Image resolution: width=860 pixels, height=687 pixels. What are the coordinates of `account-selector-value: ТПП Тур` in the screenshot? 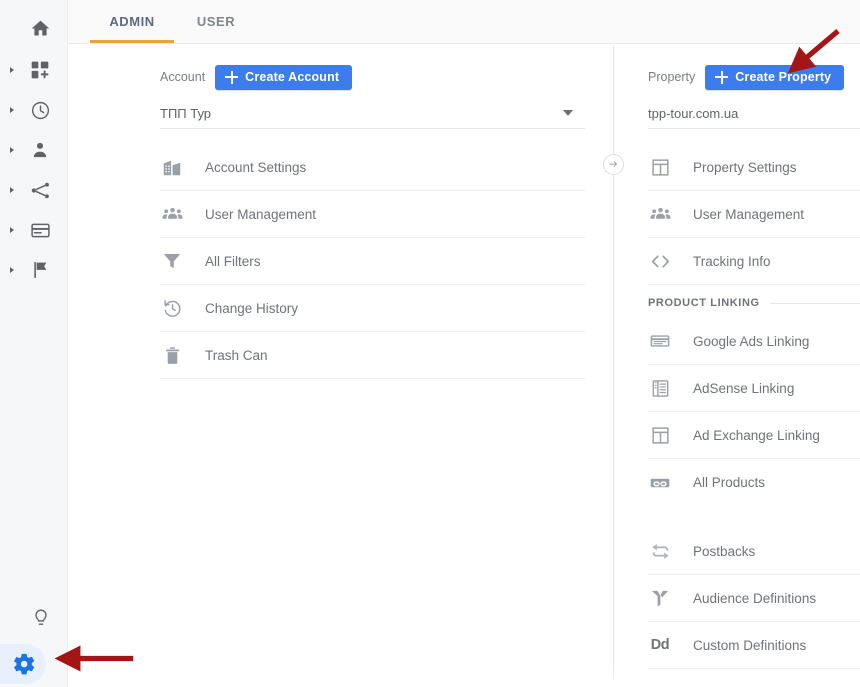 It's located at (186, 113).